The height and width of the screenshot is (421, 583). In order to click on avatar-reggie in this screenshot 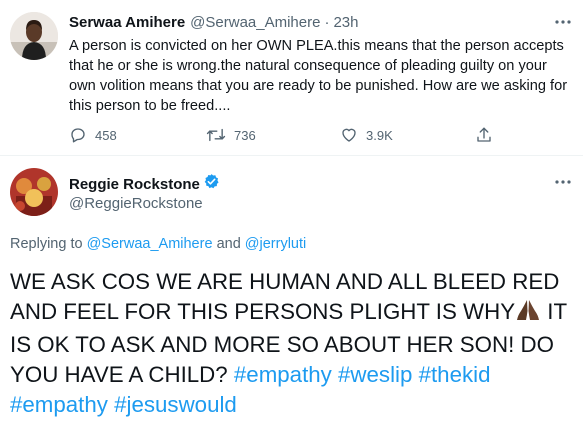, I will do `click(34, 192)`.